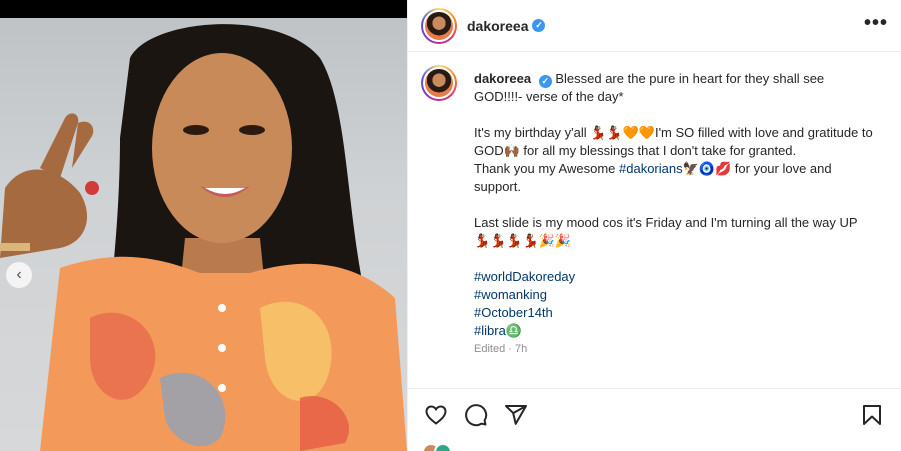 This screenshot has width=901, height=451. I want to click on share-icon, so click(516, 415).